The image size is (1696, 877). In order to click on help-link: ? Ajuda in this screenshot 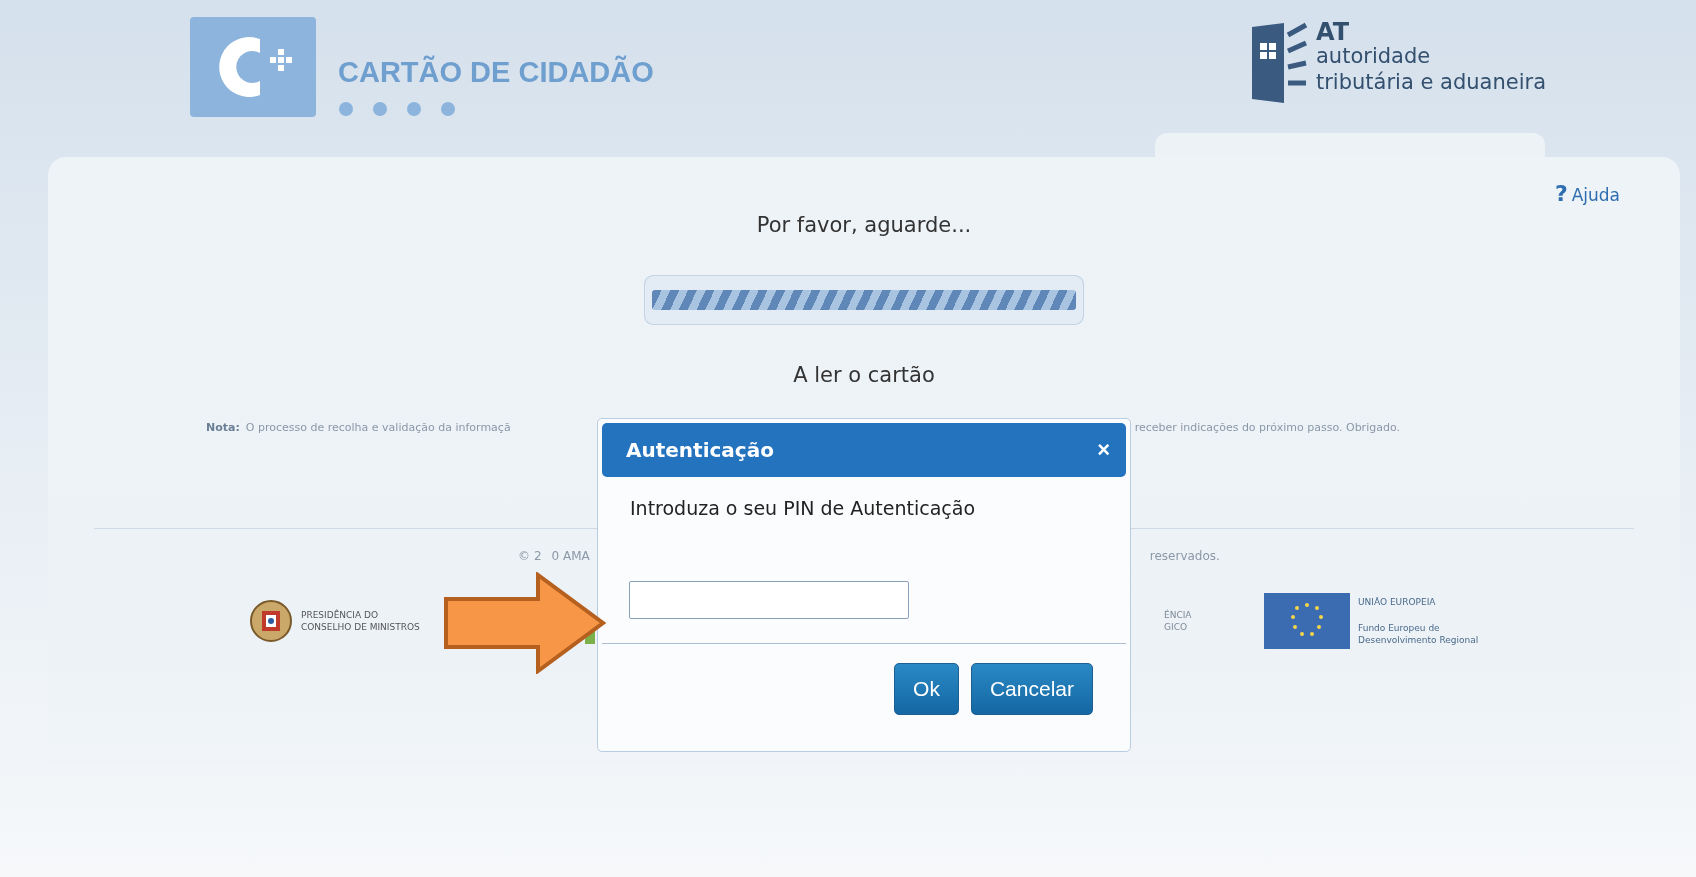, I will do `click(1587, 193)`.